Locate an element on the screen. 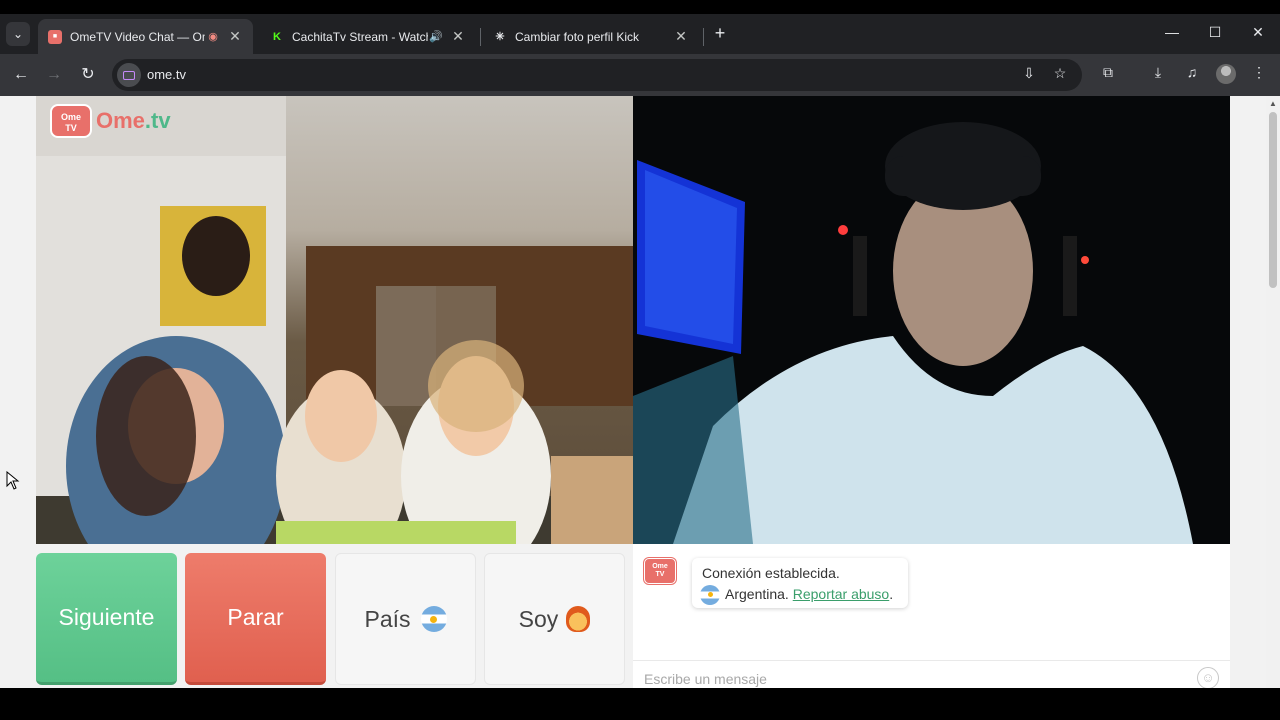 The width and height of the screenshot is (1280, 720). tab-title: Cambiar foto perfil Kick is located at coordinates (577, 36).